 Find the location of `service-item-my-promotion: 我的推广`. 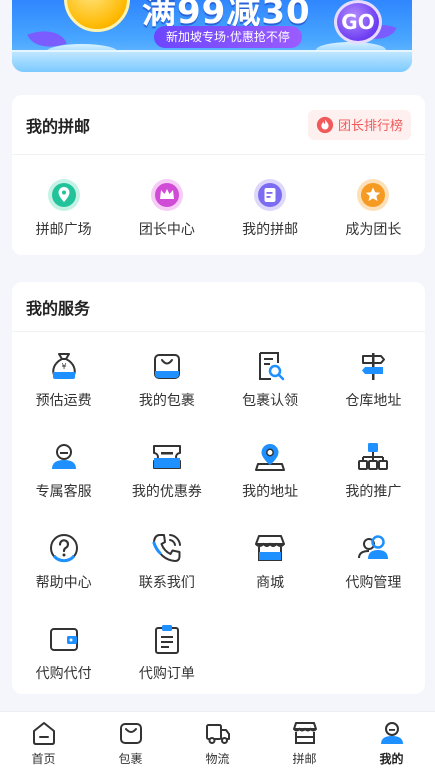

service-item-my-promotion: 我的推广 is located at coordinates (373, 468).